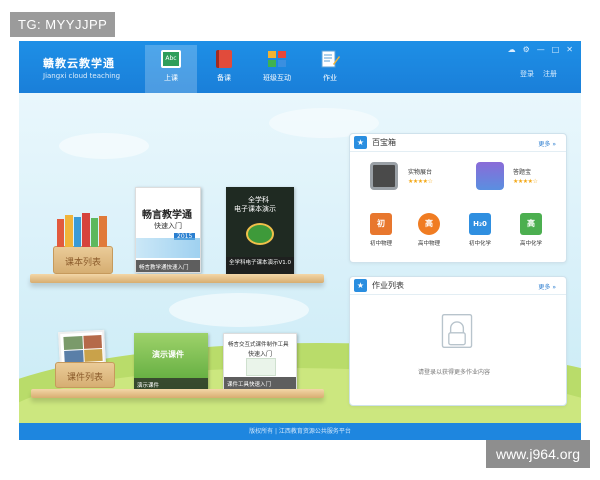  Describe the element at coordinates (550, 74) in the screenshot. I see `register-link: 注册` at that location.